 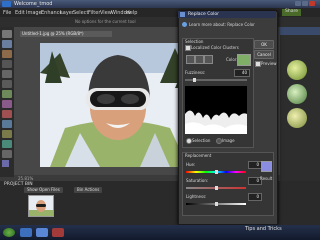 I want to click on red-eye-tool-icon, so click(x=7, y=114).